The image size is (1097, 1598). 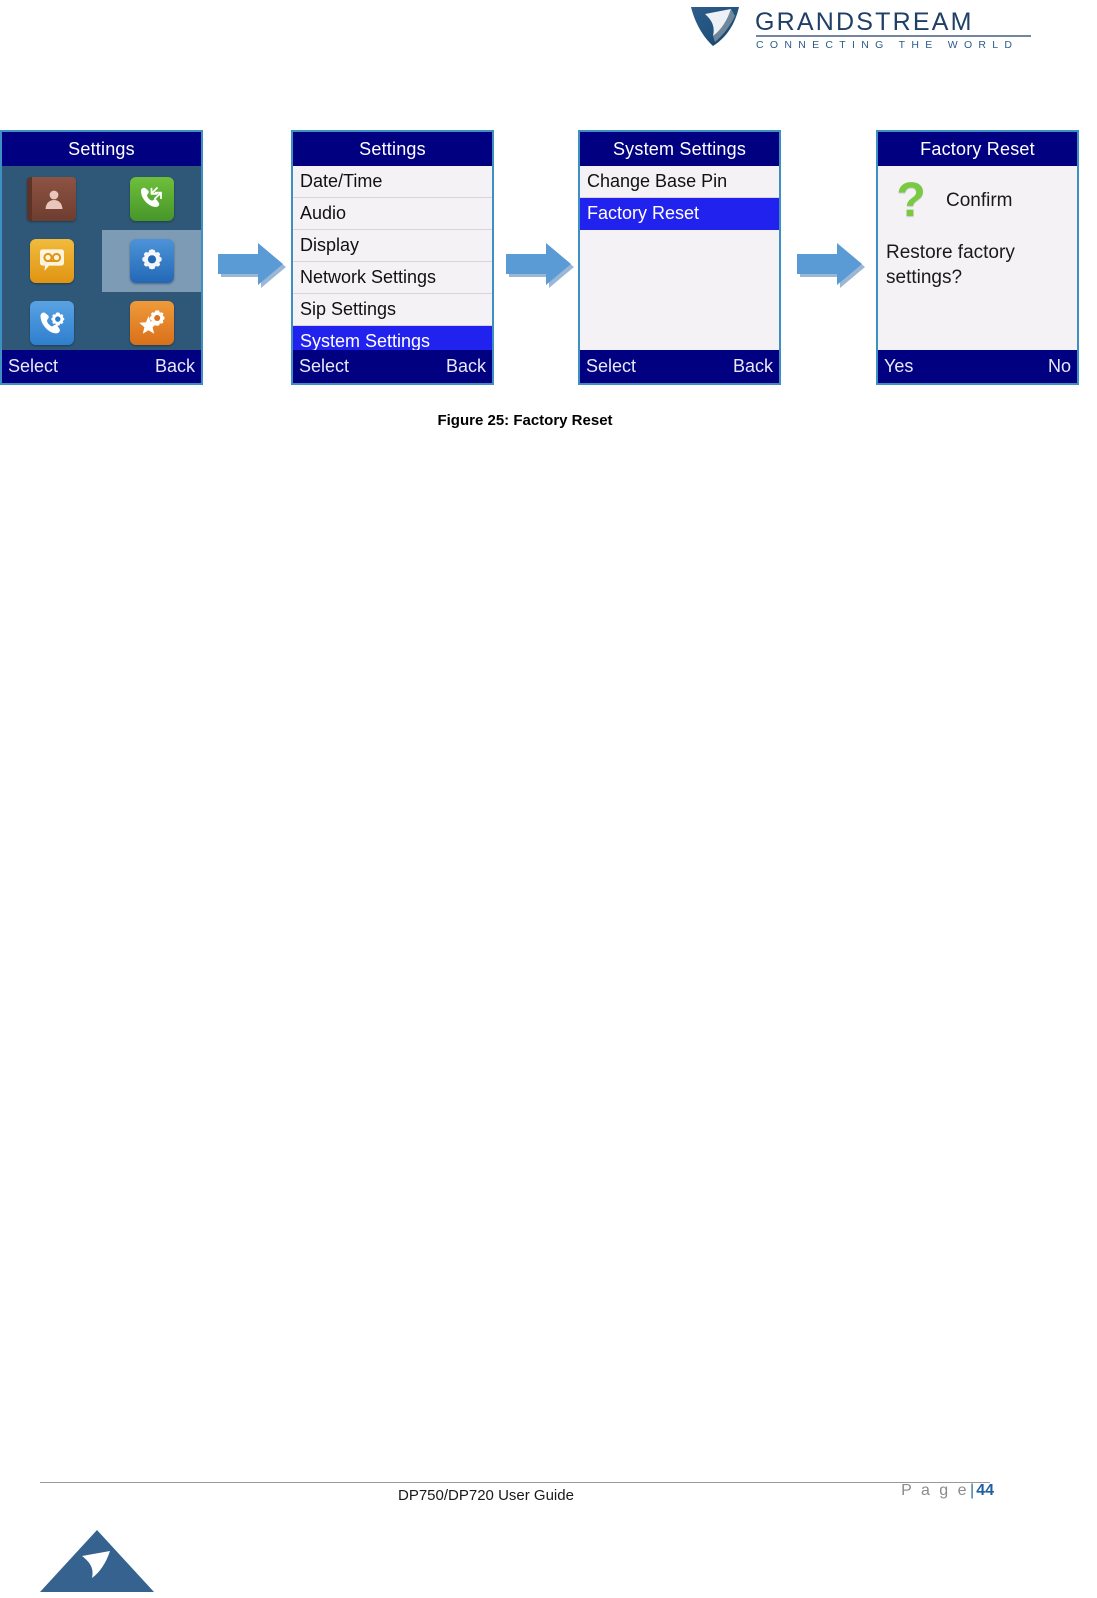 I want to click on question-mark-icon: ?, so click(x=911, y=200).